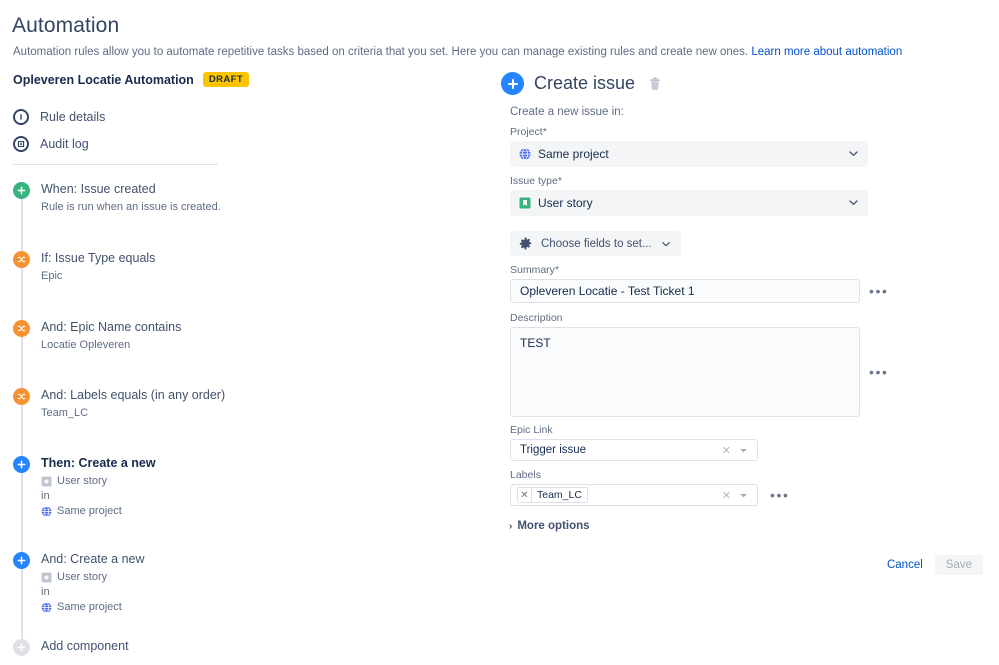 The image size is (999, 665). I want to click on issue-type-label: Issue type*, so click(536, 181).